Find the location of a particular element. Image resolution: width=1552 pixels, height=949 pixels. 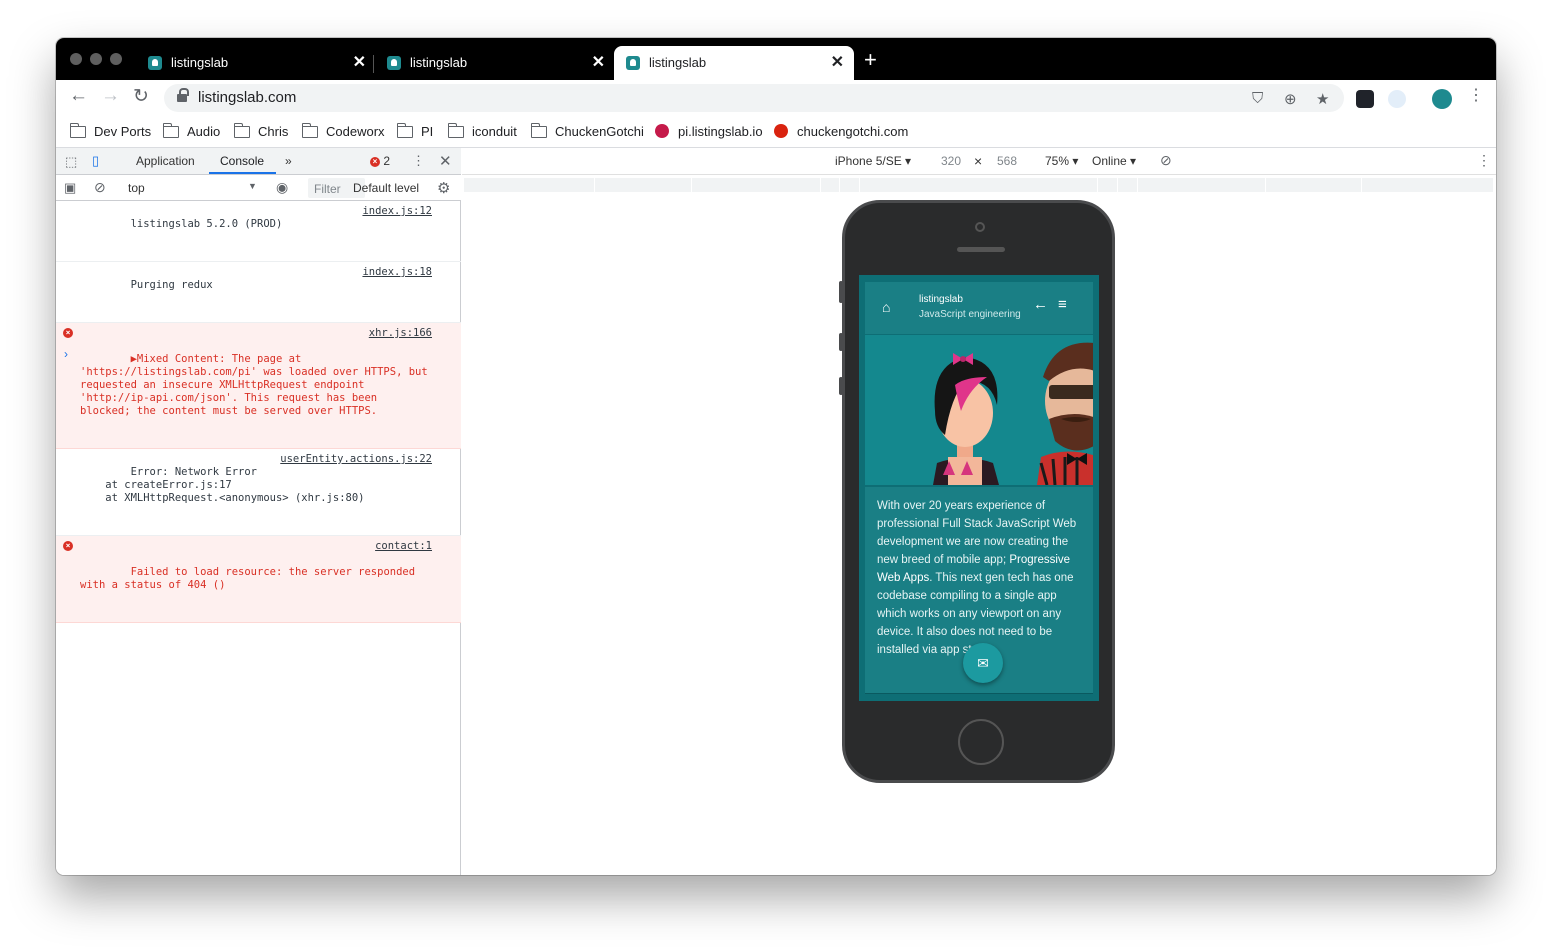

bookmark-folder: iconduit is located at coordinates (482, 131).